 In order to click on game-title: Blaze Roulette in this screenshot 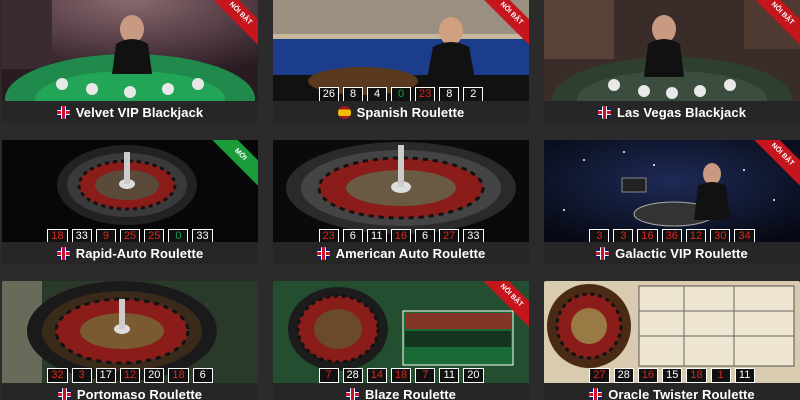, I will do `click(410, 393)`.